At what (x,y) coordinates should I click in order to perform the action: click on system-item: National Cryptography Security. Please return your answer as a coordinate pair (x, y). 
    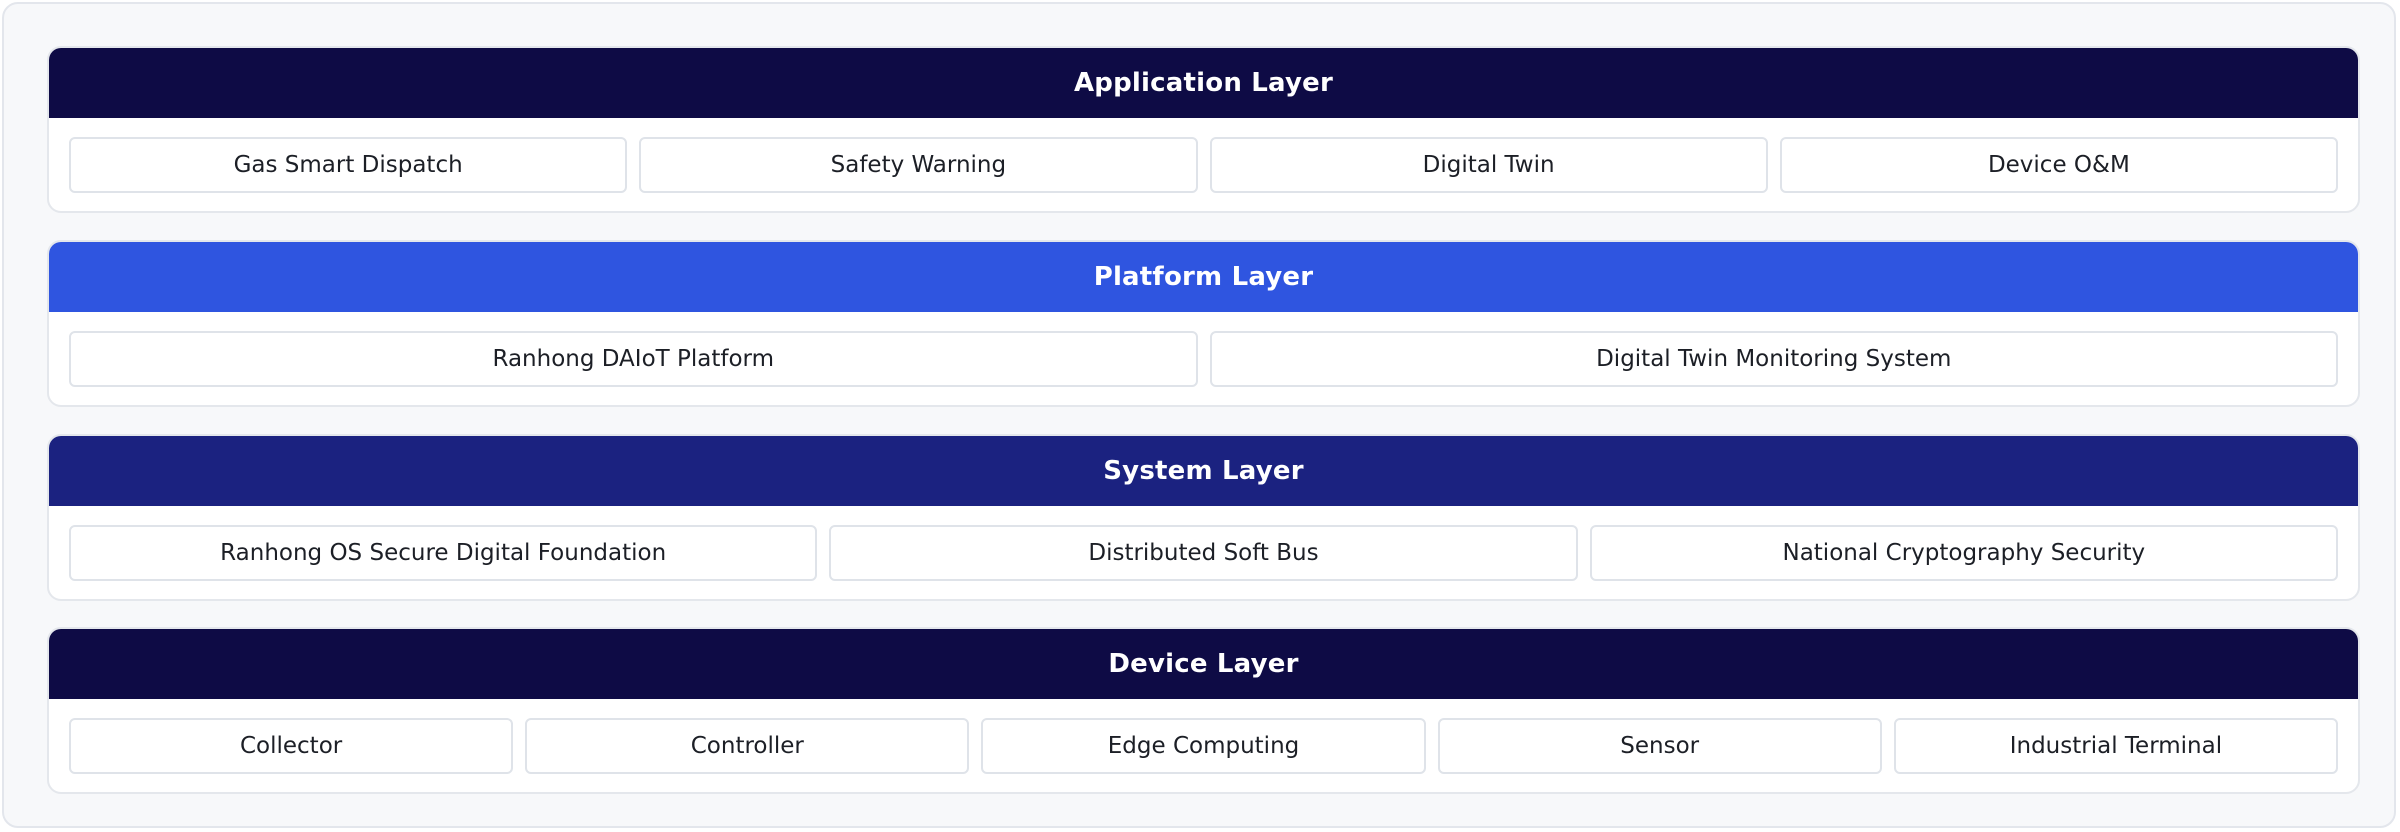
    Looking at the image, I should click on (1963, 553).